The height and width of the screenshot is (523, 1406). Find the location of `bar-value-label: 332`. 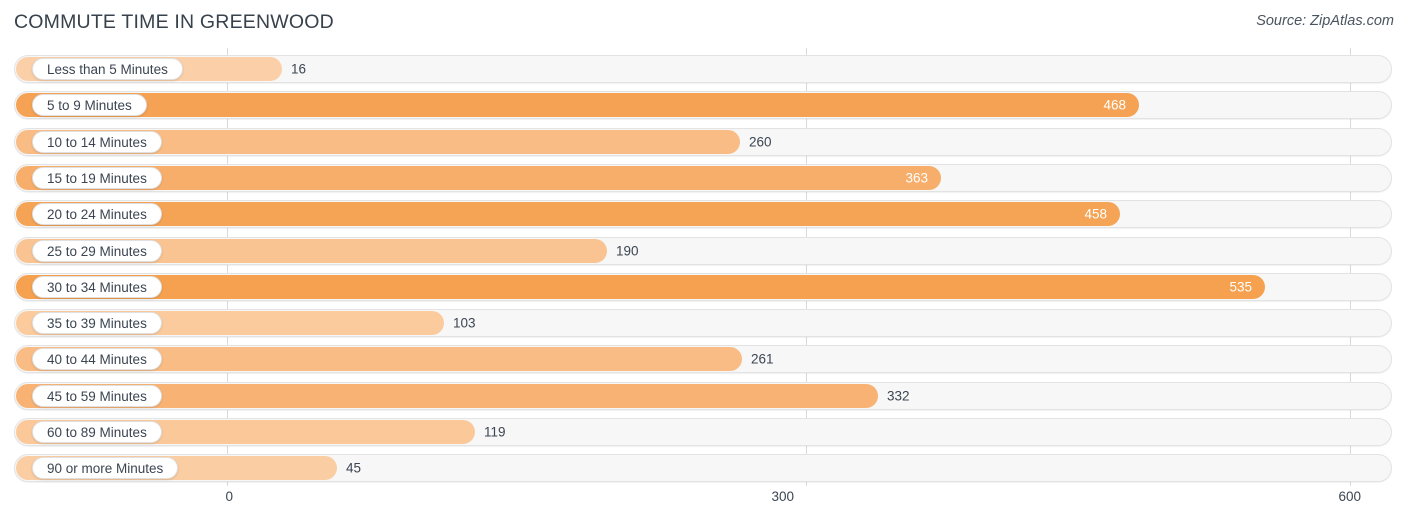

bar-value-label: 332 is located at coordinates (898, 396).